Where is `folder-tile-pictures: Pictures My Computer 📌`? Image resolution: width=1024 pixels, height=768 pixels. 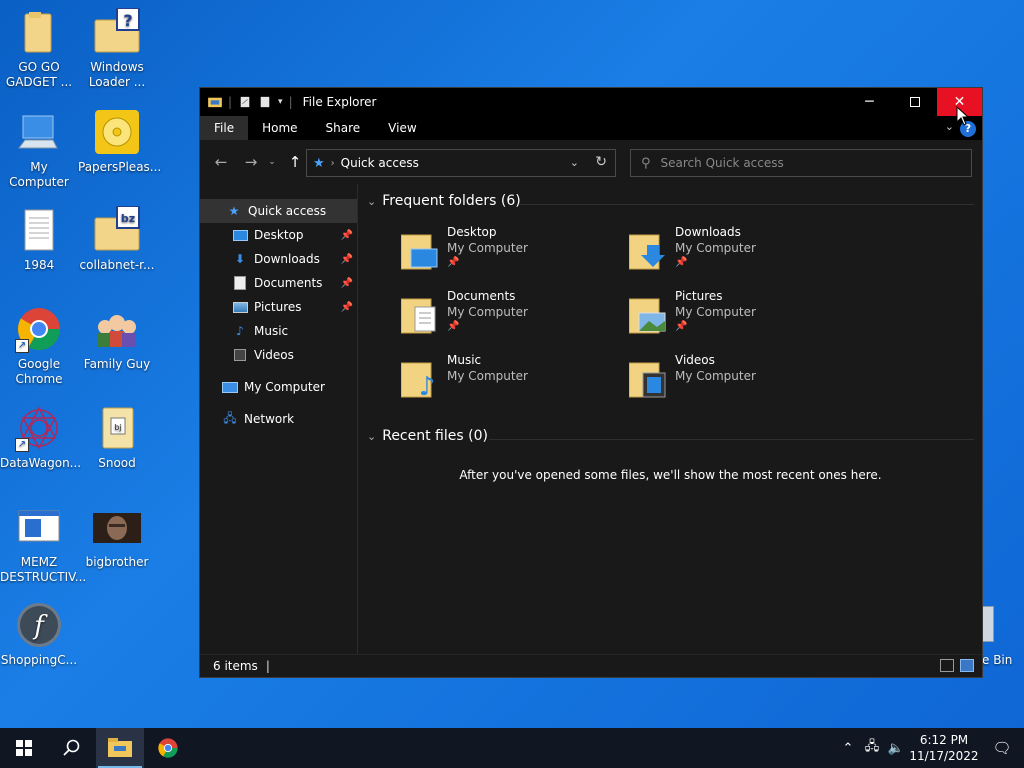 folder-tile-pictures: Pictures My Computer 📌 is located at coordinates (737, 317).